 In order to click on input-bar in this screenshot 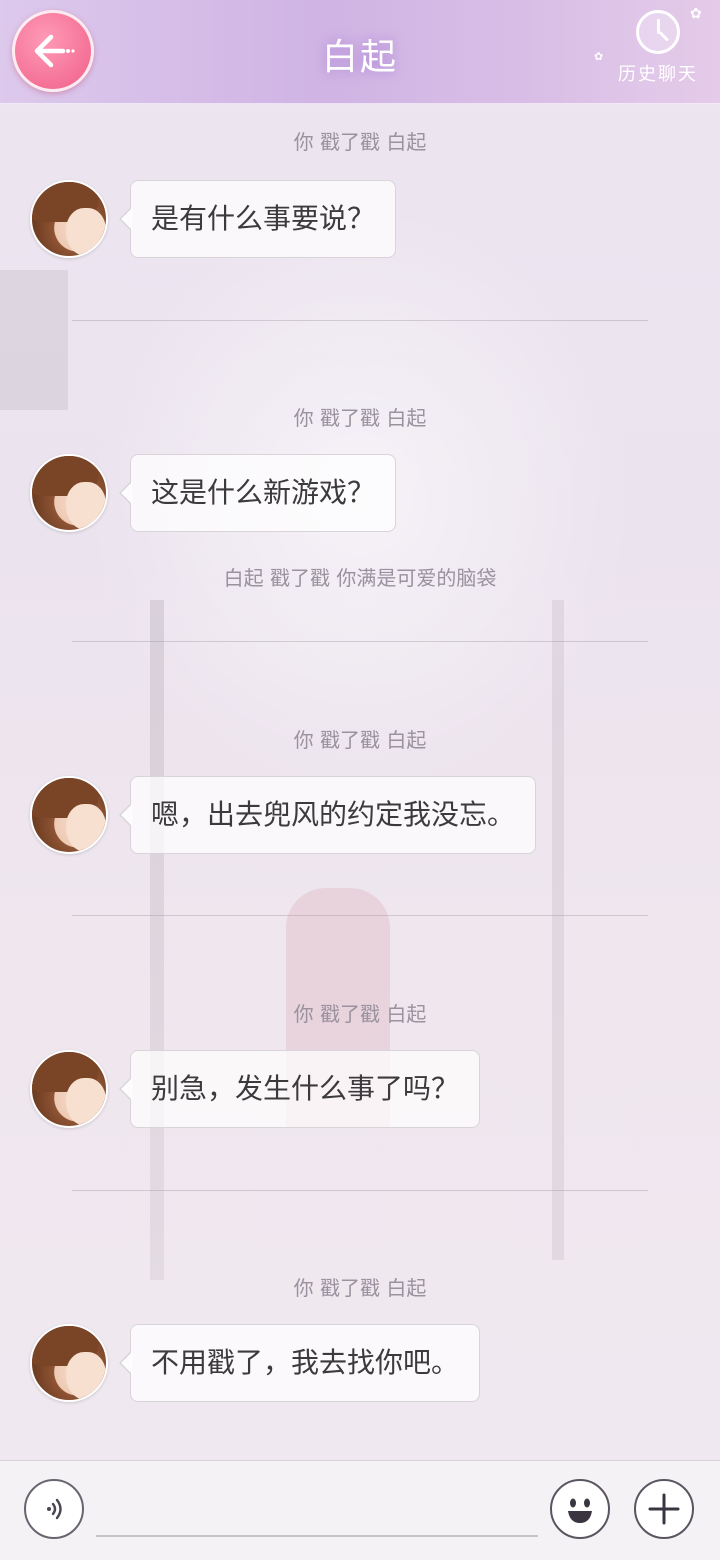, I will do `click(360, 1510)`.